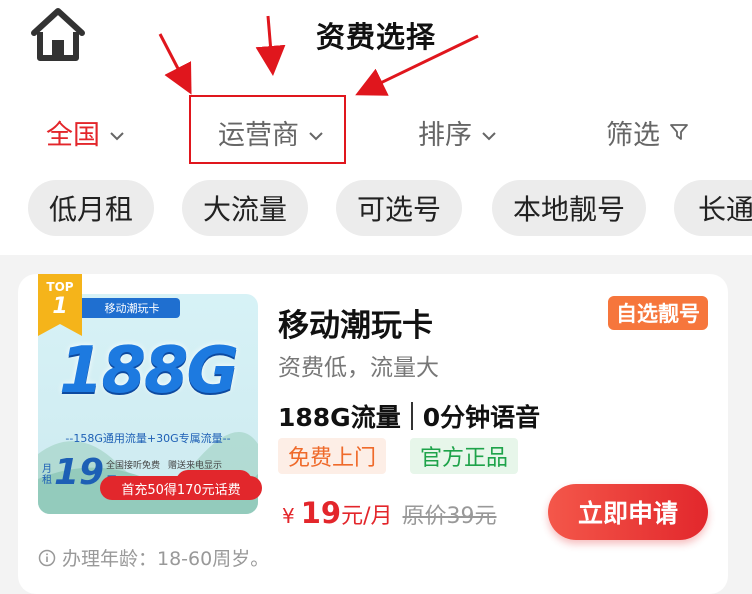 This screenshot has width=752, height=594. What do you see at coordinates (367, 516) in the screenshot?
I see `price-unit: 元/月` at bounding box center [367, 516].